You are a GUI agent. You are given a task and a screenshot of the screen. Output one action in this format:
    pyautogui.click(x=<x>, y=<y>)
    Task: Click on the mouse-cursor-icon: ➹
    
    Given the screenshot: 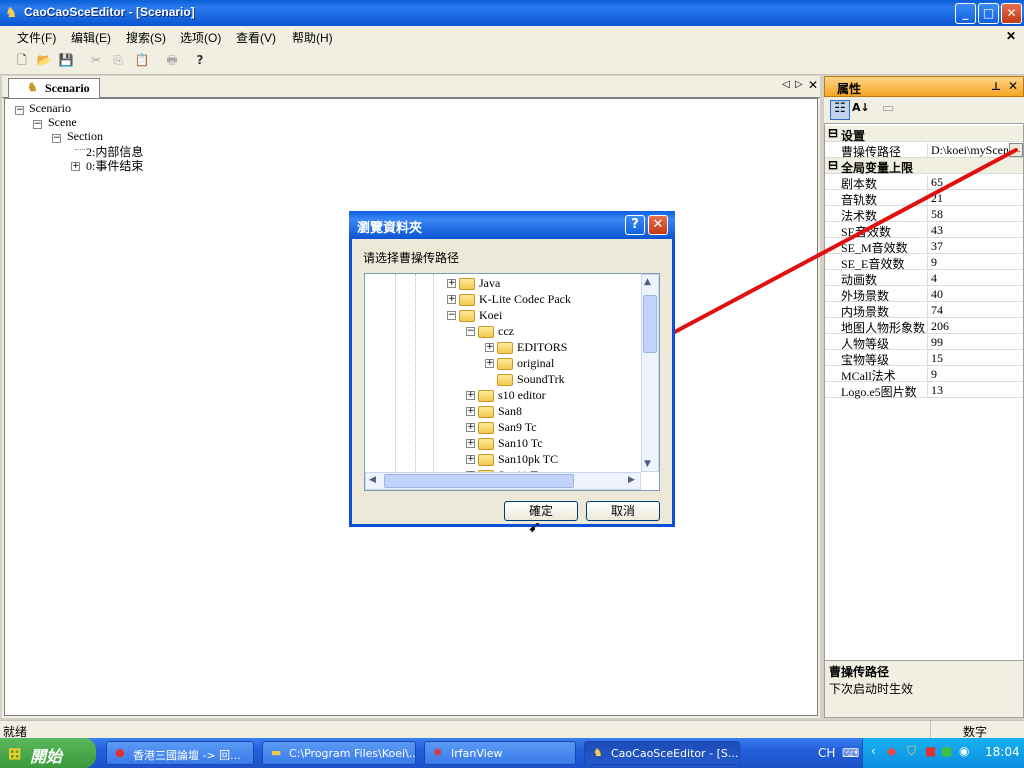 What is the action you would take?
    pyautogui.click(x=535, y=526)
    